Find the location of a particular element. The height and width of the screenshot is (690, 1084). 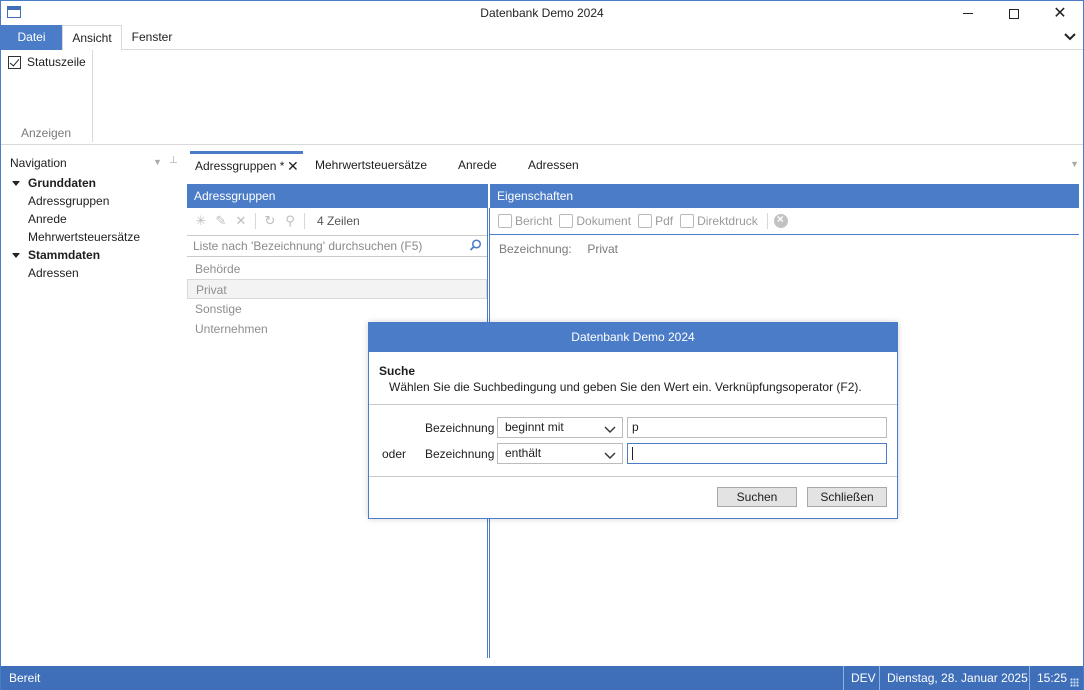

minimize-icon is located at coordinates (968, 13).